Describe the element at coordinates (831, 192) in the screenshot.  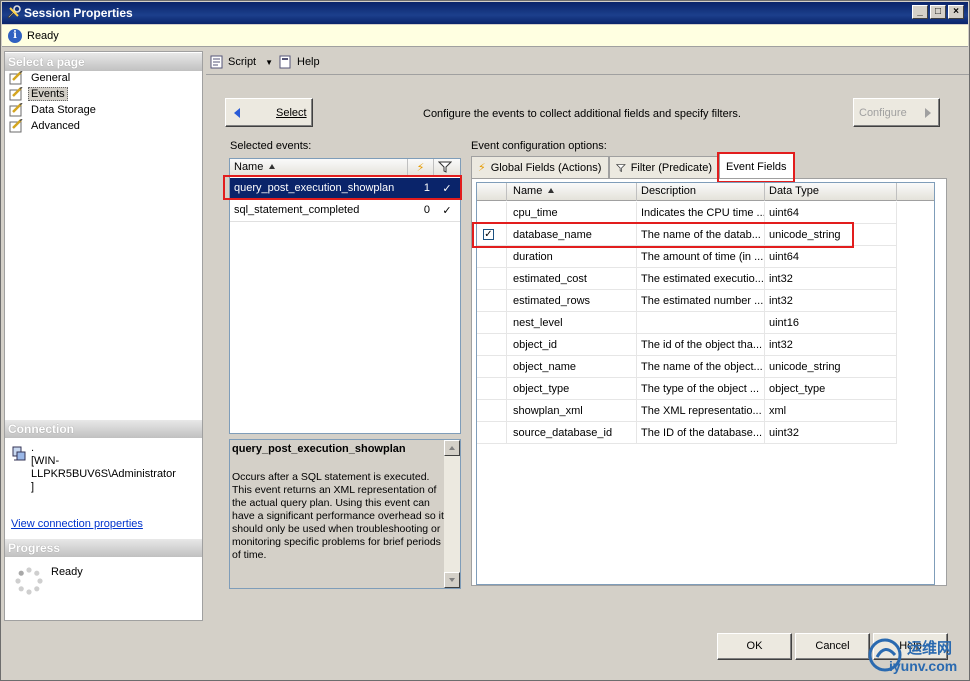
I see `column-header-data-type: Data Type` at that location.